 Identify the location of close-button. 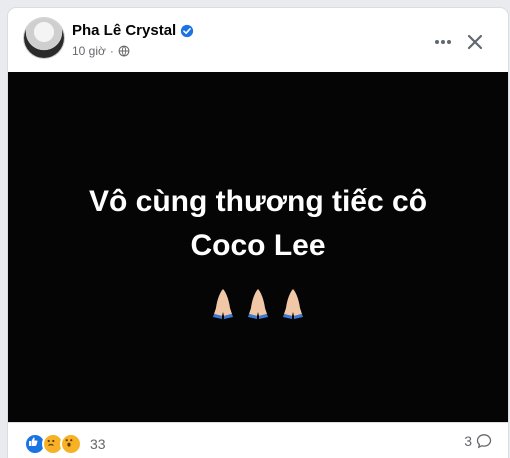
(475, 42).